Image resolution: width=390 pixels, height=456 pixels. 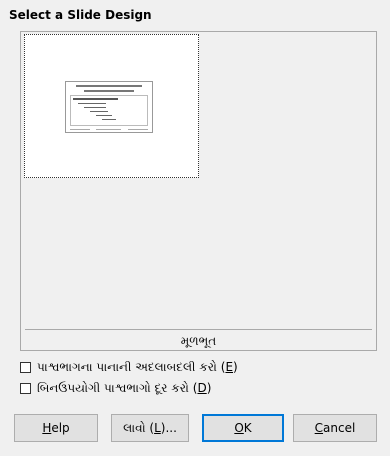 What do you see at coordinates (335, 428) in the screenshot?
I see `cancel-button: Cancel` at bounding box center [335, 428].